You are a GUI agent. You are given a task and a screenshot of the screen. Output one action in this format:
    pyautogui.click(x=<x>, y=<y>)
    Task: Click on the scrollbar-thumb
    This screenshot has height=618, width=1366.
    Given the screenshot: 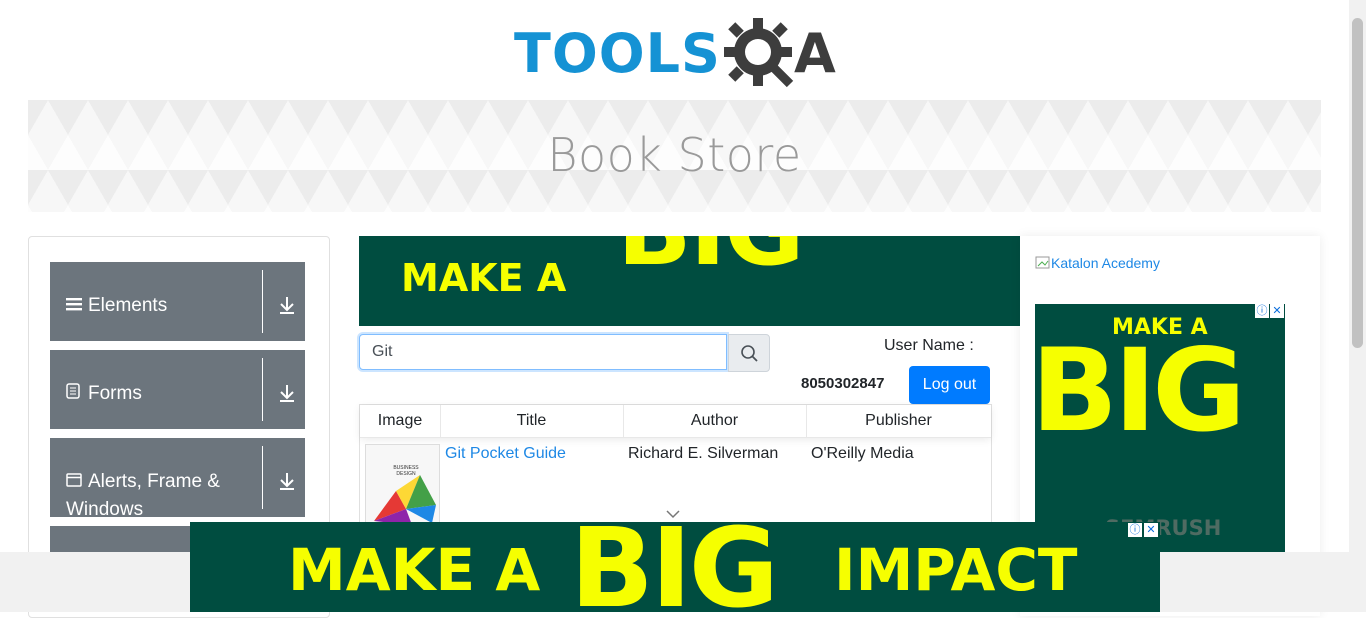 What is the action you would take?
    pyautogui.click(x=1357, y=183)
    